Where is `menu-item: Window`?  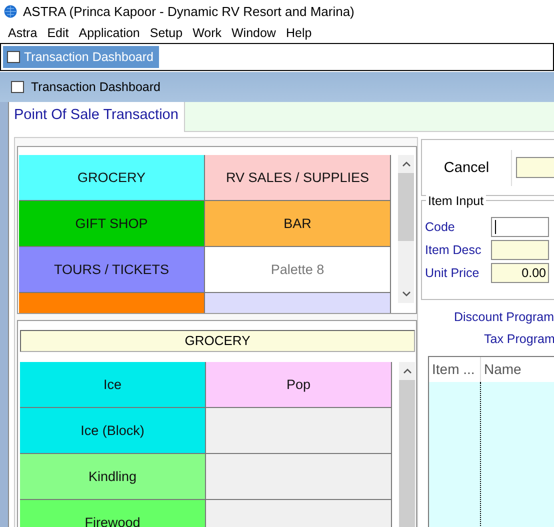 menu-item: Window is located at coordinates (253, 33).